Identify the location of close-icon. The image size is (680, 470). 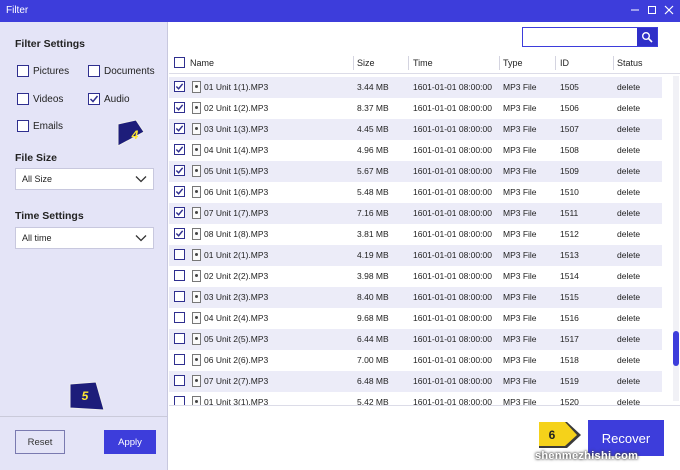
(669, 10).